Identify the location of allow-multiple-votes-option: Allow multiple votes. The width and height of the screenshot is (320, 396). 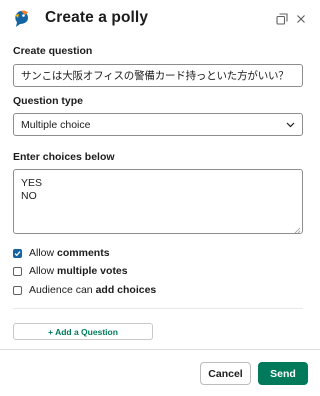
(70, 271).